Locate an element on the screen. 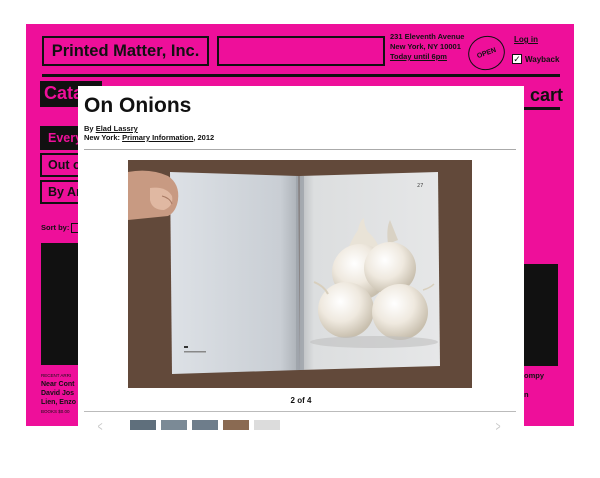  checkbox-checked-icon: ✓ is located at coordinates (517, 59).